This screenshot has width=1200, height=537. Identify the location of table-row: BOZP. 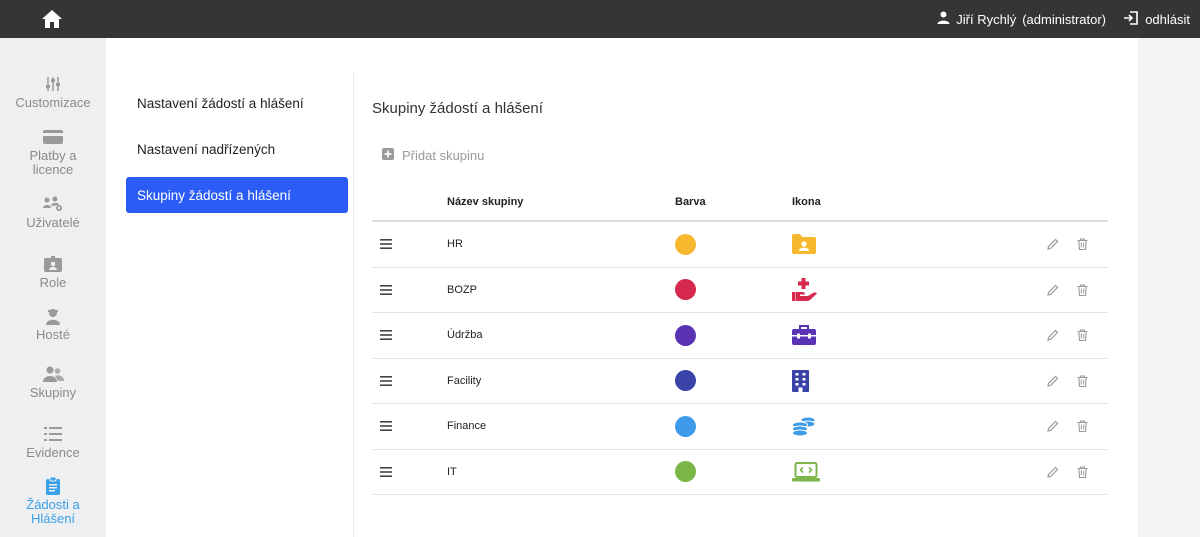
(740, 290).